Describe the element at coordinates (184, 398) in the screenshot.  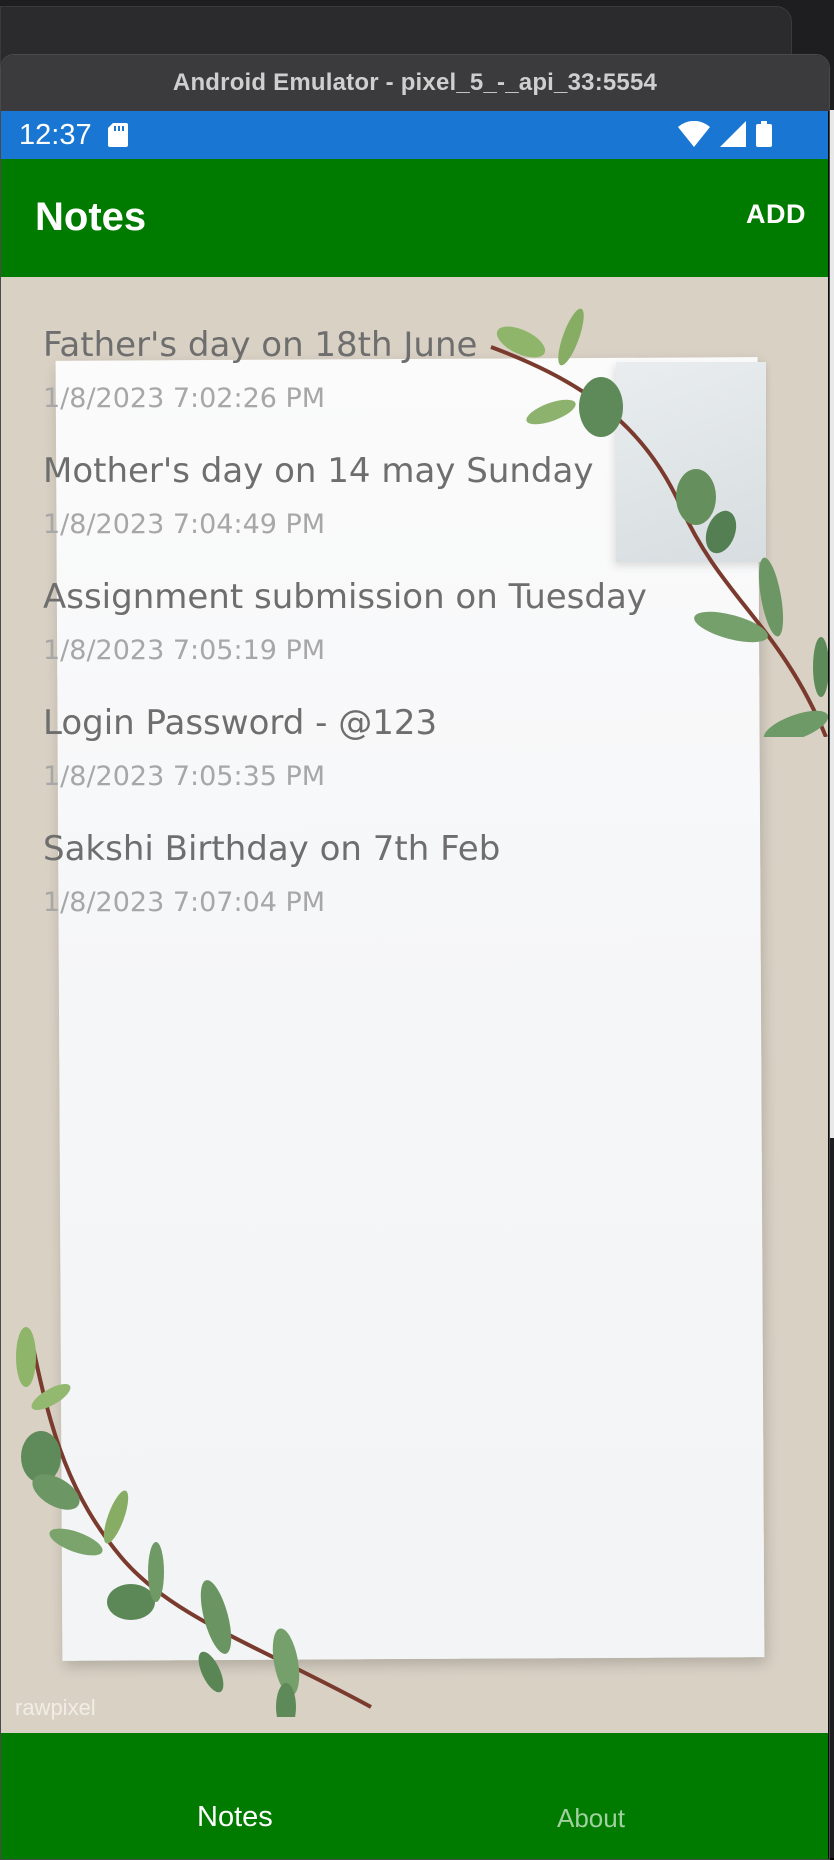
I see `note-timestamp: 1/8/2023 7:02:26 PM` at that location.